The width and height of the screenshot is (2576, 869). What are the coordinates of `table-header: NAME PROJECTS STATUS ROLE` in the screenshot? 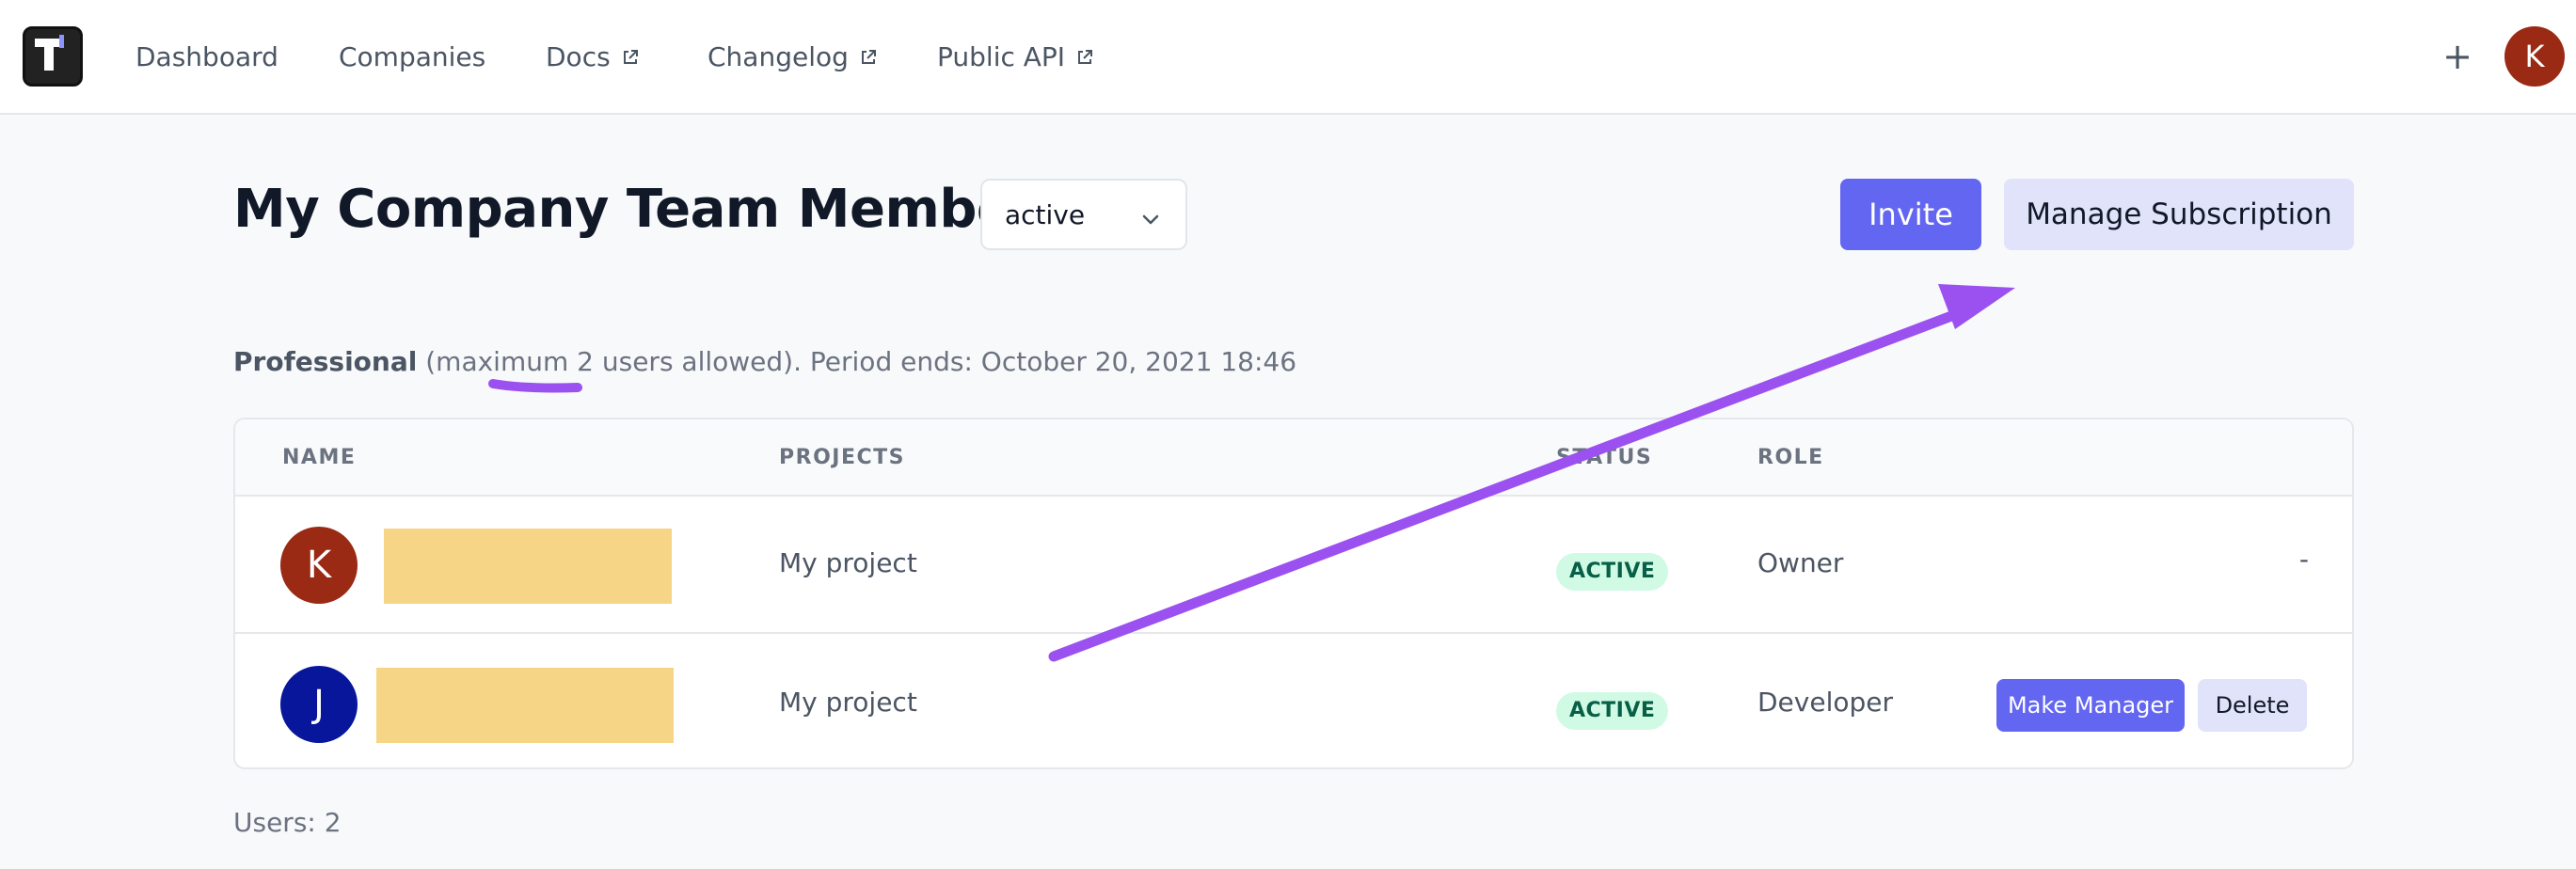 It's located at (1294, 458).